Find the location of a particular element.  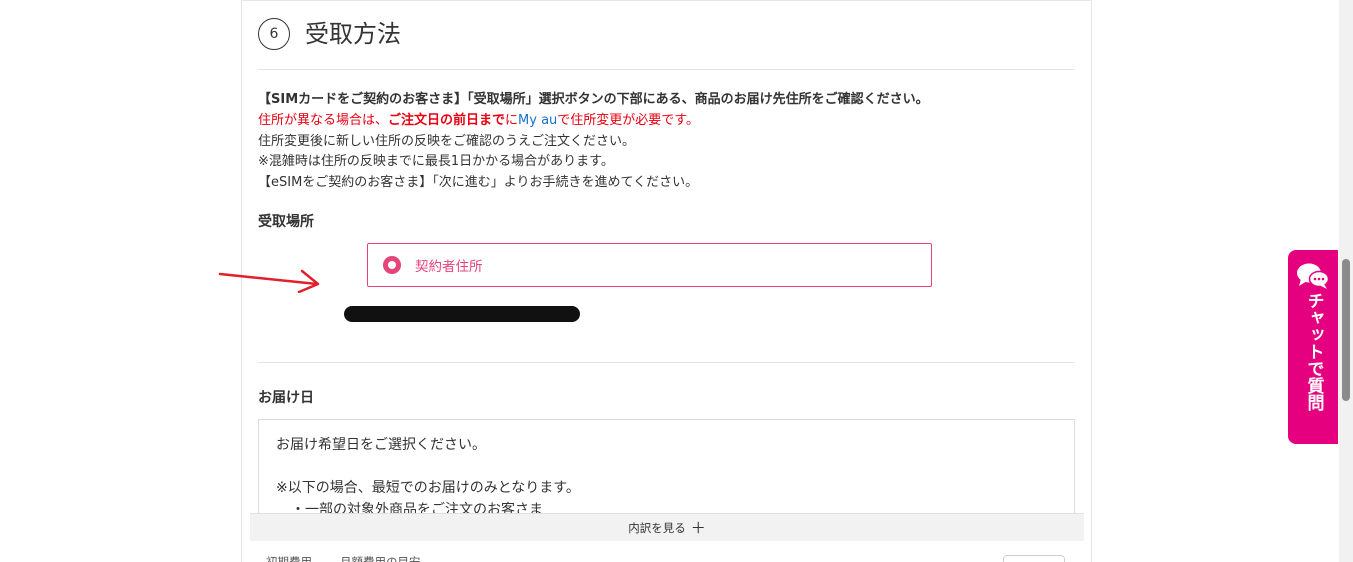

notice-line-congestion: ※混雑時は住所の反映までに最長1日かかる場合があります。 is located at coordinates (436, 162).